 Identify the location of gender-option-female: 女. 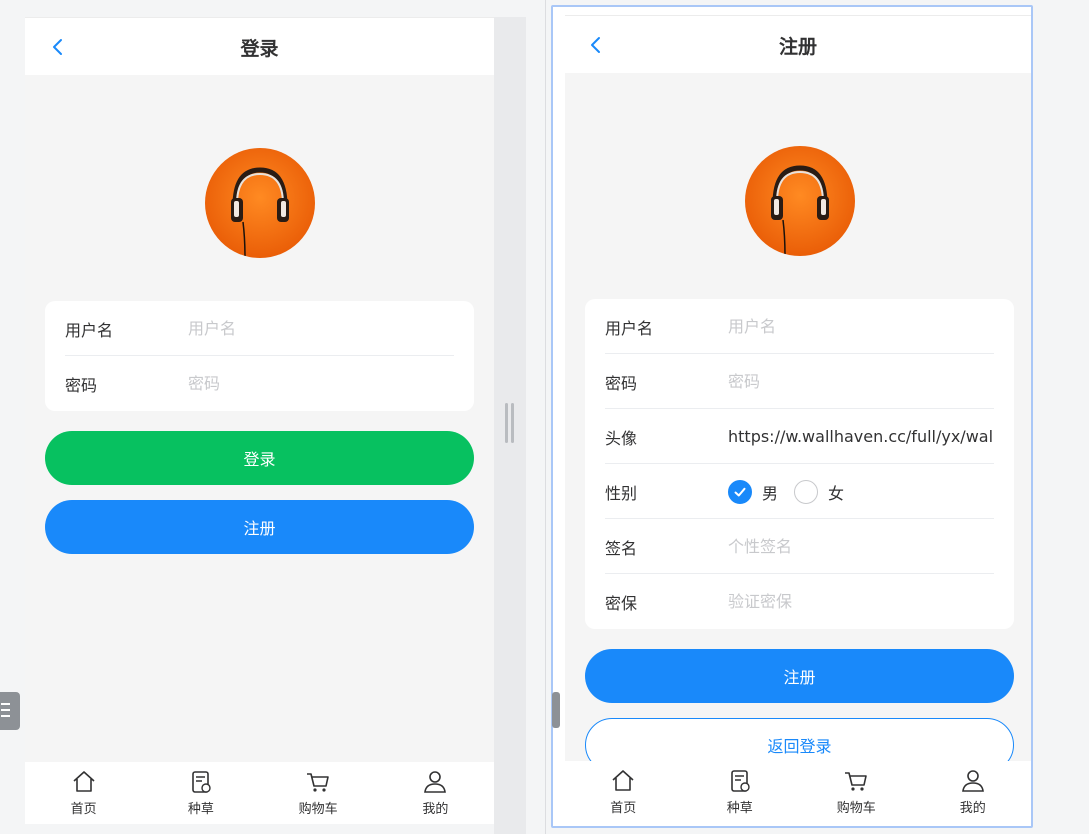
(819, 492).